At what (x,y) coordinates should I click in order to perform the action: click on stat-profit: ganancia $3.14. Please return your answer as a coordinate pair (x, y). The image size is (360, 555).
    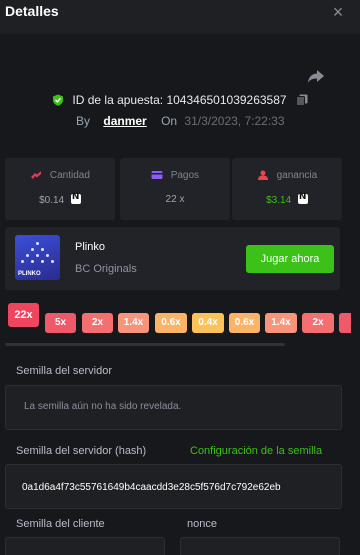
    Looking at the image, I should click on (287, 189).